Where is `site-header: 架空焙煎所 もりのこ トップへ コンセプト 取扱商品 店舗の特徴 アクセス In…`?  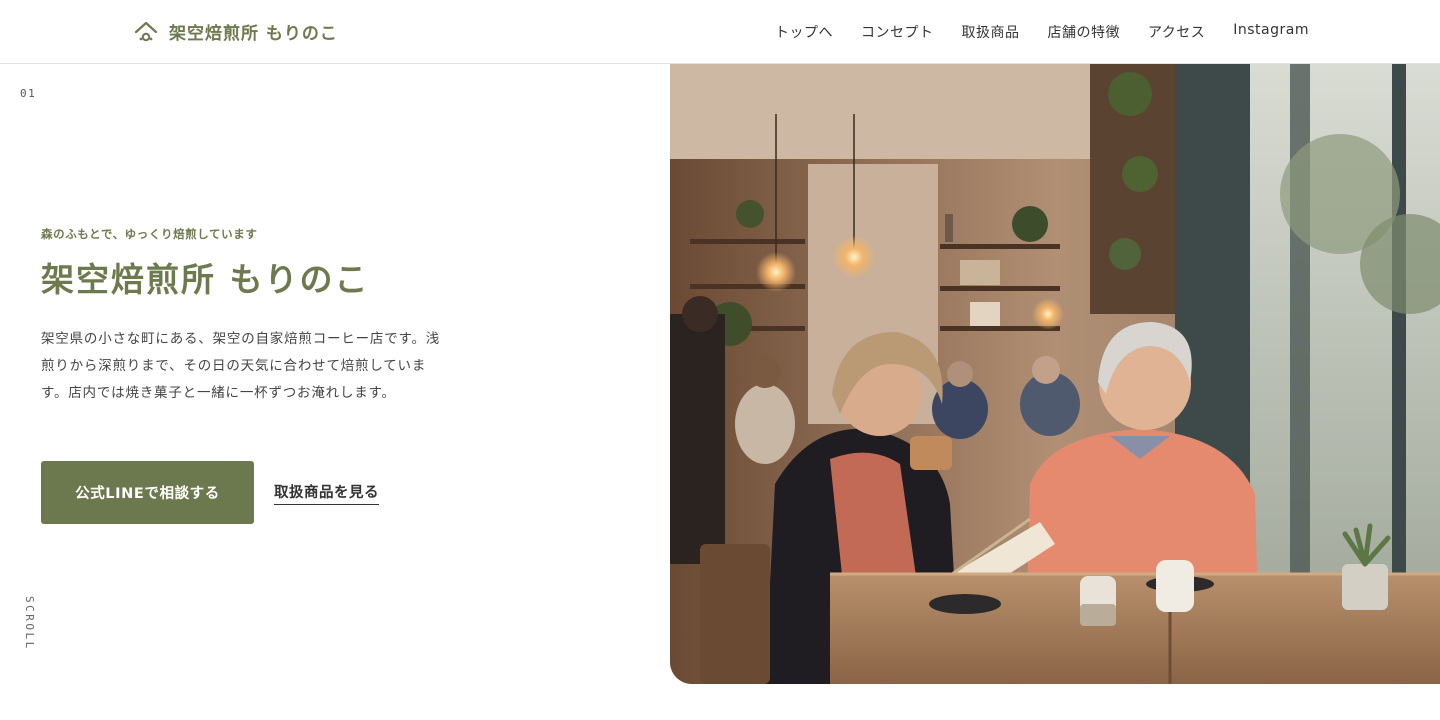 site-header: 架空焙煎所 もりのこ トップへ コンセプト 取扱商品 店舗の特徴 アクセス In… is located at coordinates (720, 32).